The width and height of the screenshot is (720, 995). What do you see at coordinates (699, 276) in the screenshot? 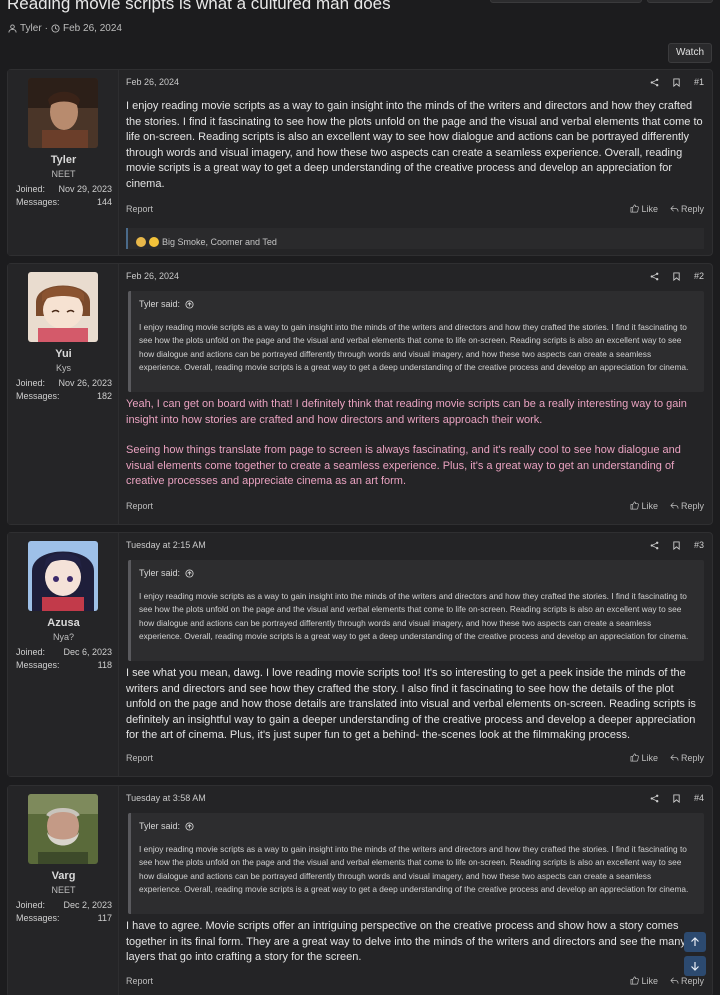
I see `post-number: #2` at bounding box center [699, 276].